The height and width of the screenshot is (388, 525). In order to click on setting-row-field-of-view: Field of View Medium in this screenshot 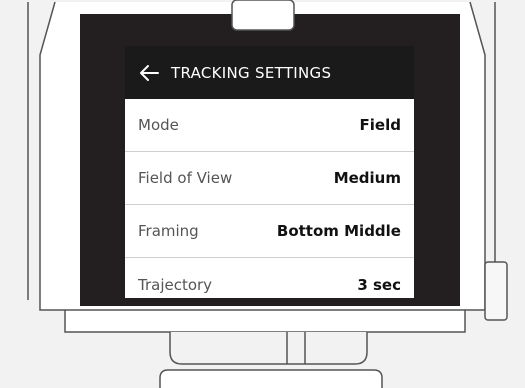, I will do `click(269, 178)`.